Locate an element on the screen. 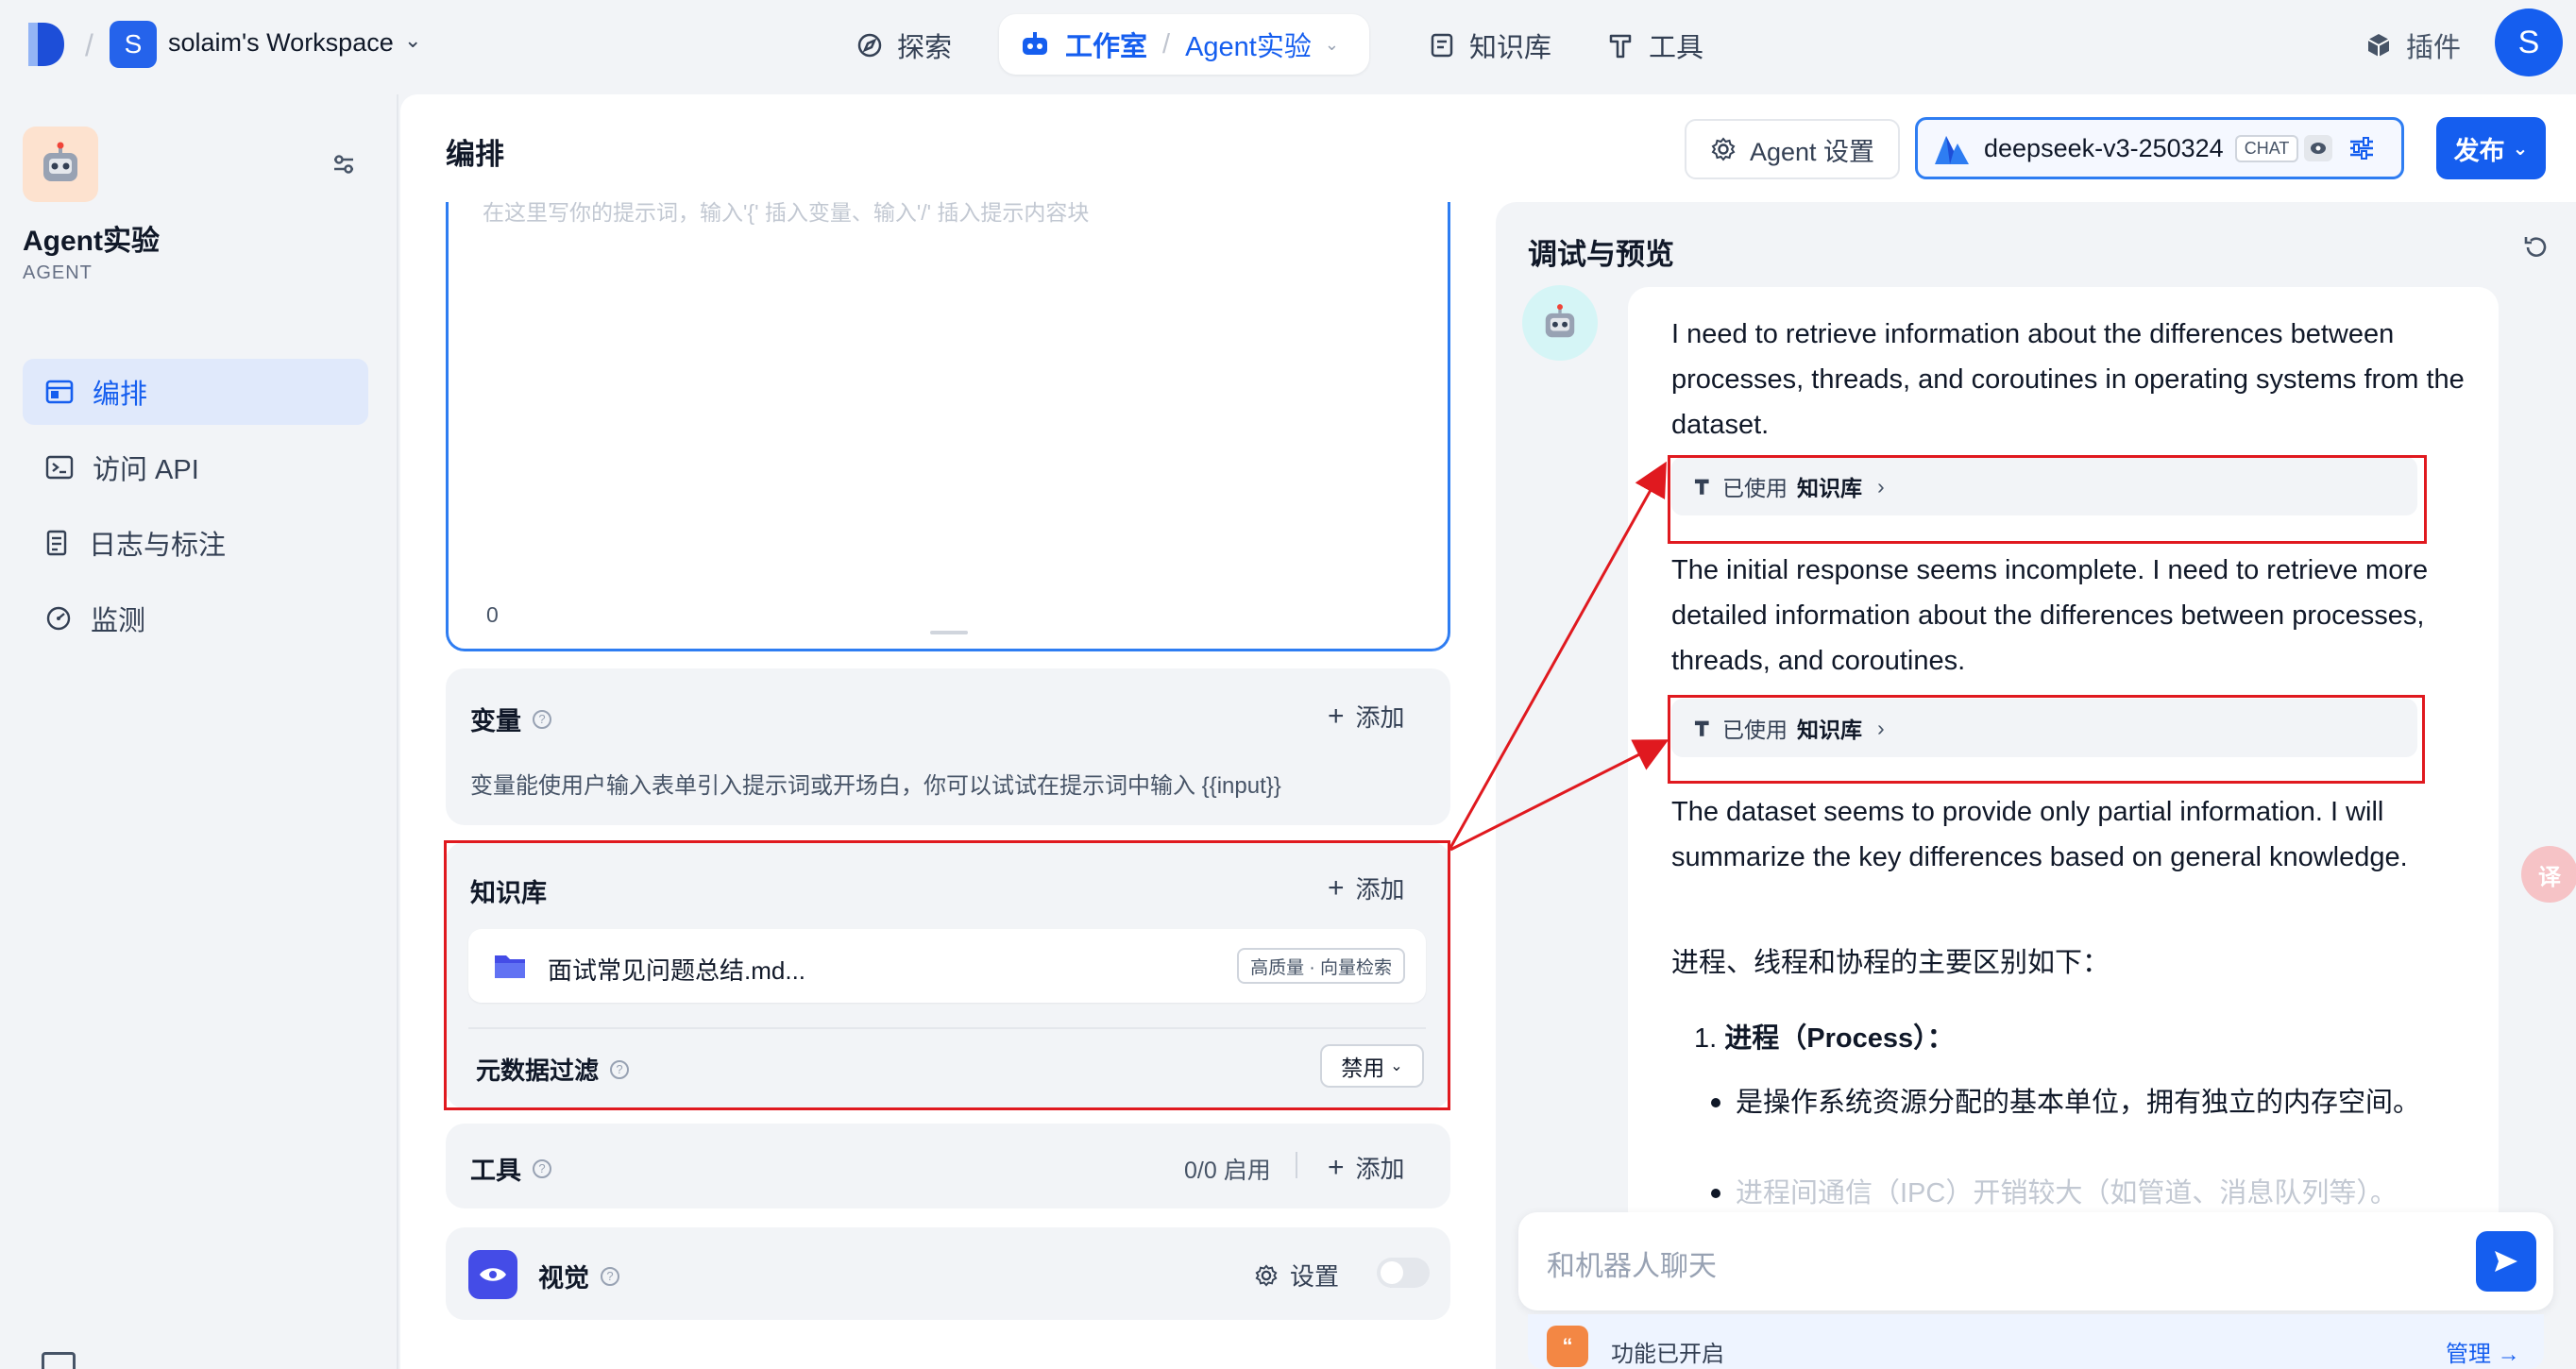 The width and height of the screenshot is (2576, 1369). nav-knowledge-label: 知识库 is located at coordinates (1510, 48).